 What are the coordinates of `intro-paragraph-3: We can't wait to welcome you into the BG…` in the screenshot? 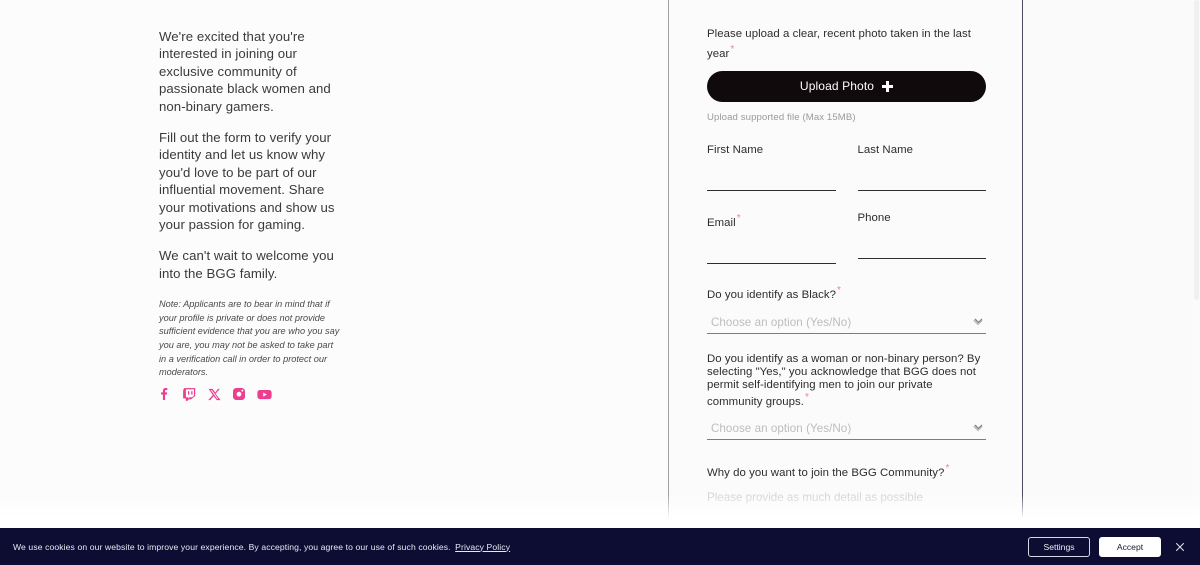 It's located at (246, 264).